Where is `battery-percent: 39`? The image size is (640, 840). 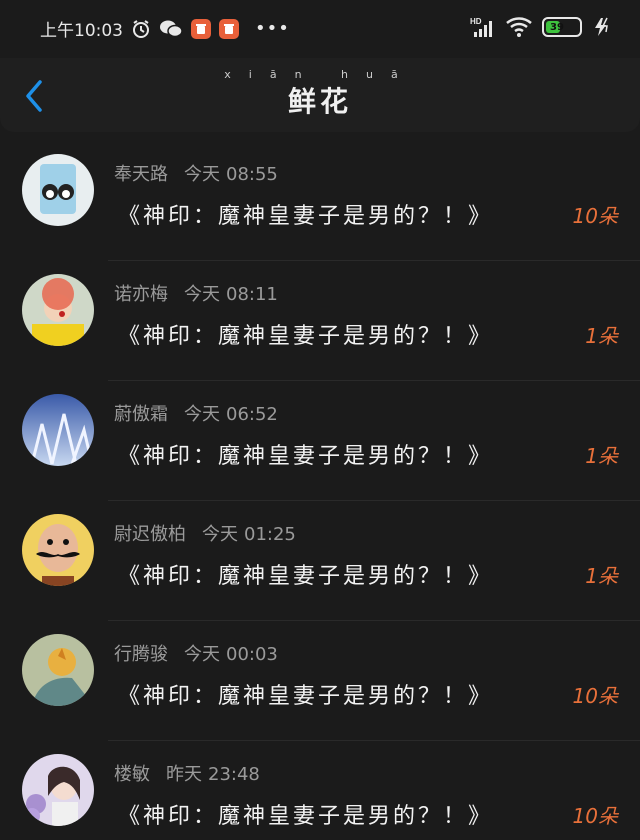
battery-percent: 39 is located at coordinates (557, 27).